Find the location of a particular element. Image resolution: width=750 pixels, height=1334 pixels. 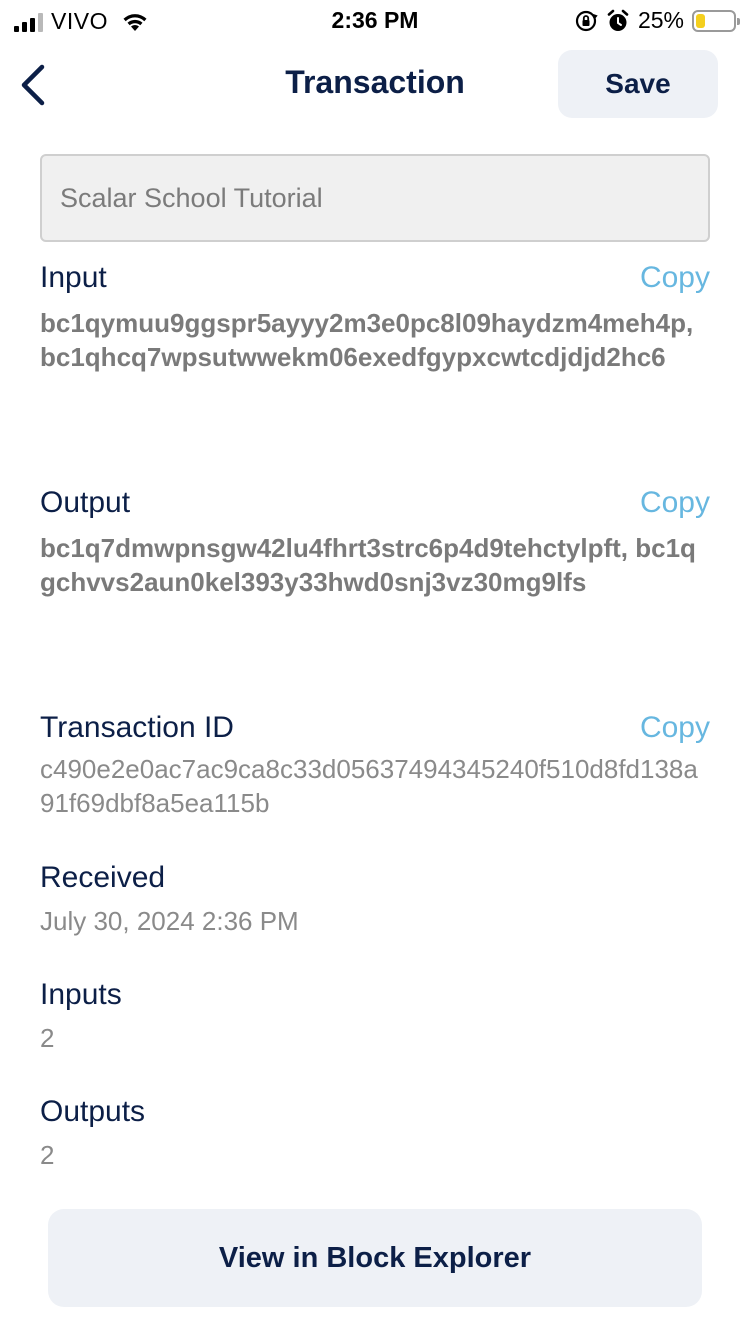

received-label: Received is located at coordinates (103, 877).